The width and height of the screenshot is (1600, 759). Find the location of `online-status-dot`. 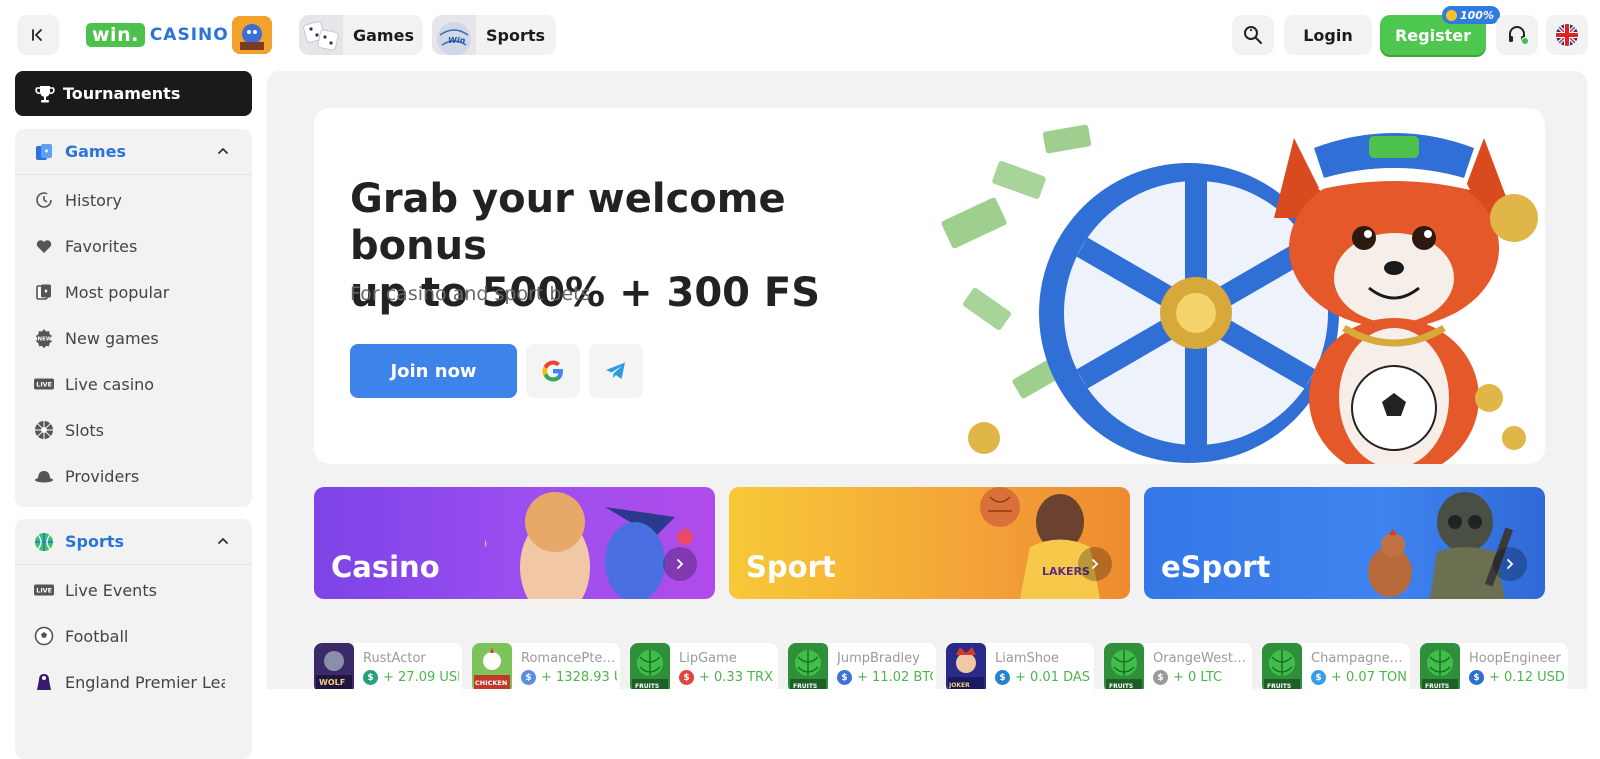

online-status-dot is located at coordinates (1525, 41).